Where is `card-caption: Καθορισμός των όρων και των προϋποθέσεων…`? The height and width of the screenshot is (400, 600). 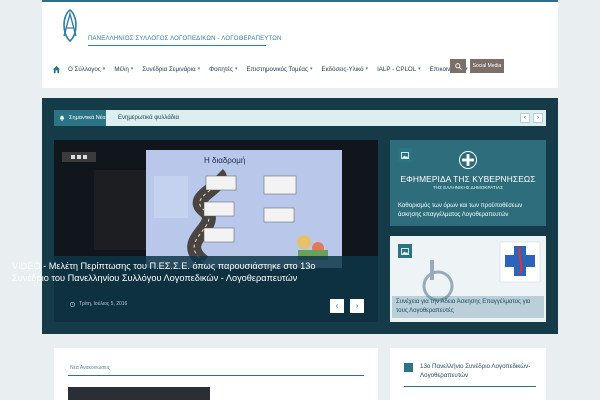 card-caption: Καθορισμός των όρων και των προϋποθέσεων… is located at coordinates (470, 211).